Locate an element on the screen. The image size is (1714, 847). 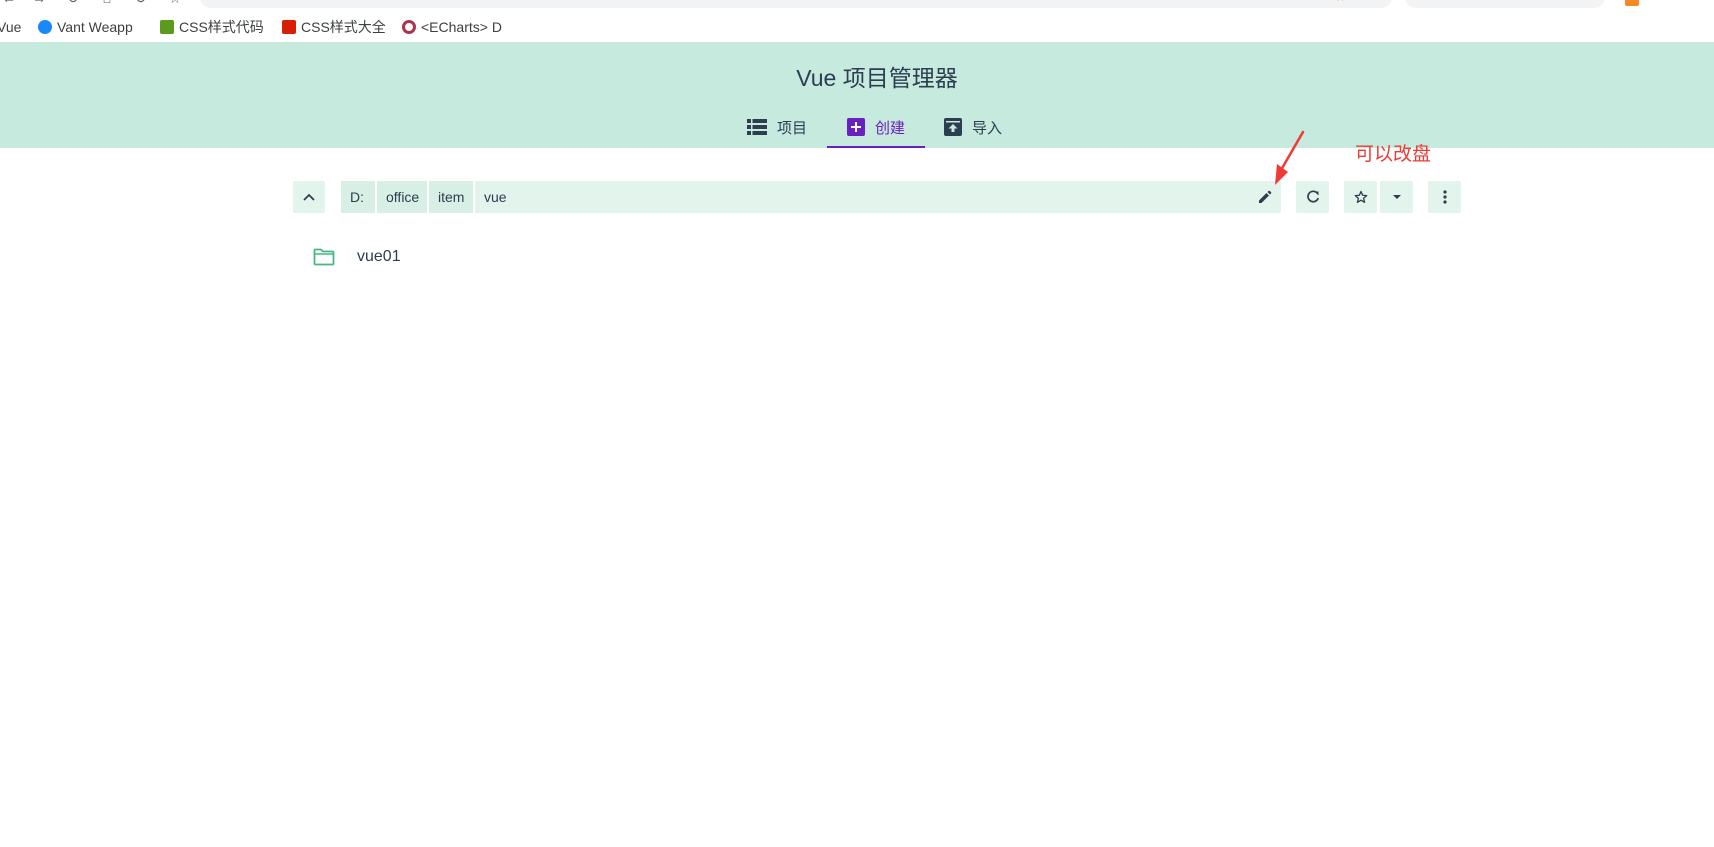
home-icon: ⌂ is located at coordinates (107, 3).